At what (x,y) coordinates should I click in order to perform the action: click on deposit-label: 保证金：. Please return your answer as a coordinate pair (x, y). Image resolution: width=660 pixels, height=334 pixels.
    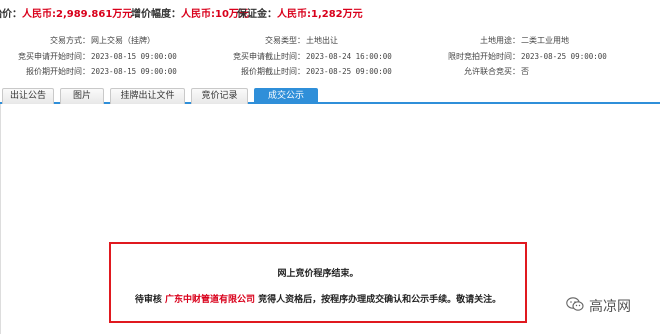
    Looking at the image, I should click on (257, 14).